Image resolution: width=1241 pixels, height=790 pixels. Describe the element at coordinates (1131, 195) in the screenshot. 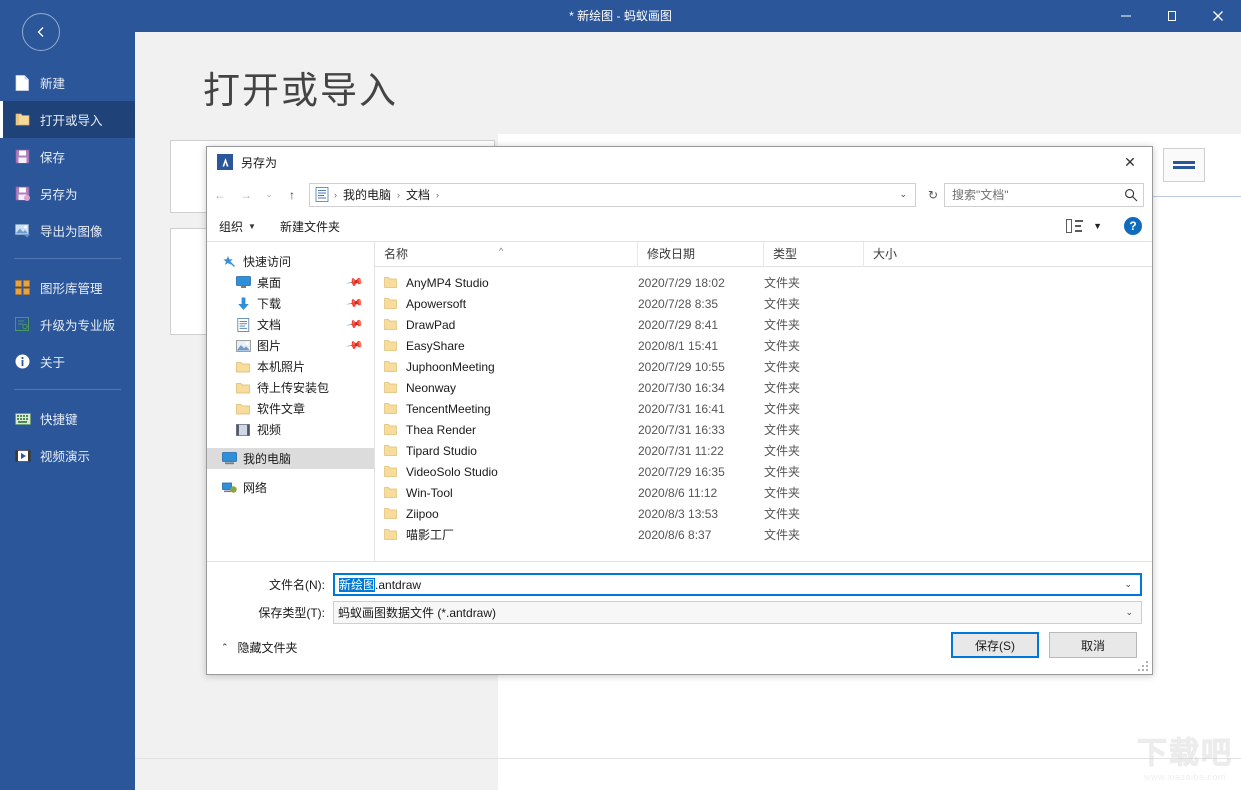

I see `search-icon` at that location.